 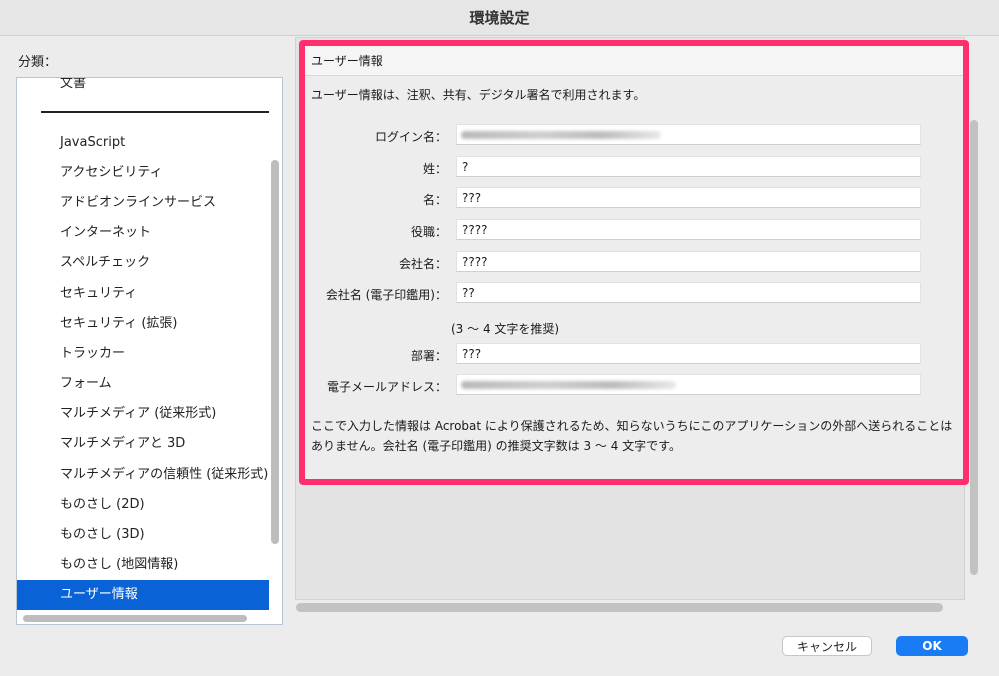 I want to click on login-name-blurred-value, so click(x=561, y=135).